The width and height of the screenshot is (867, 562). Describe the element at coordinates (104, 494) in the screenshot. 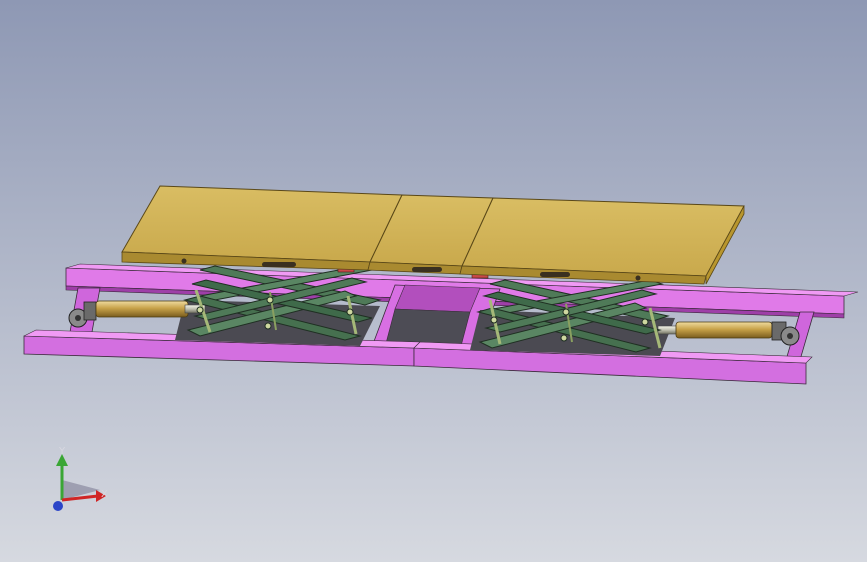

I see `x-axis-label: X` at that location.